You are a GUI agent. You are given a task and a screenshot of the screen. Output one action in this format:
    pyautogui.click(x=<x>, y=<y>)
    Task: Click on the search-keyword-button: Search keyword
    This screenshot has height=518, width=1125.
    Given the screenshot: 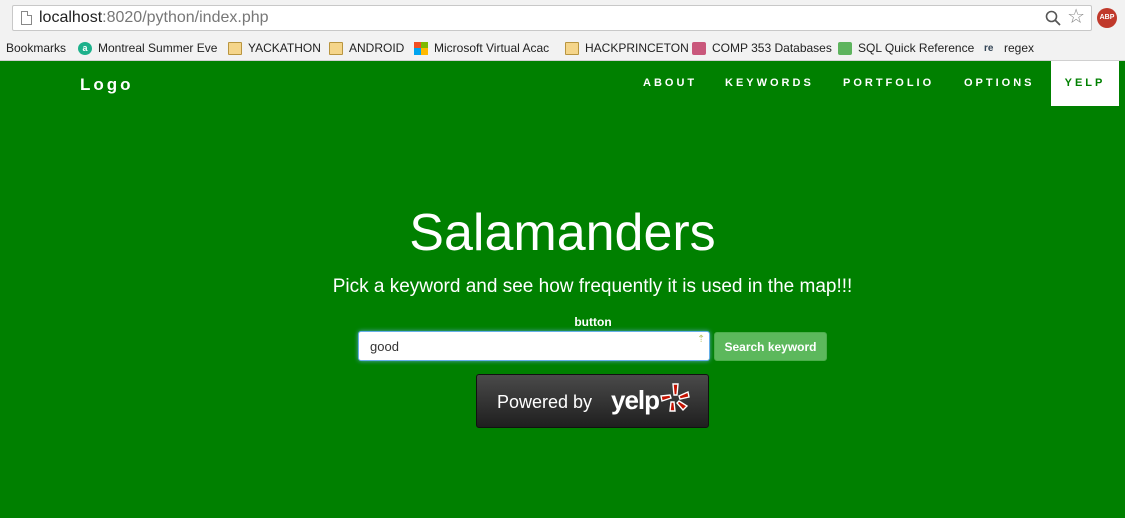 What is the action you would take?
    pyautogui.click(x=770, y=346)
    